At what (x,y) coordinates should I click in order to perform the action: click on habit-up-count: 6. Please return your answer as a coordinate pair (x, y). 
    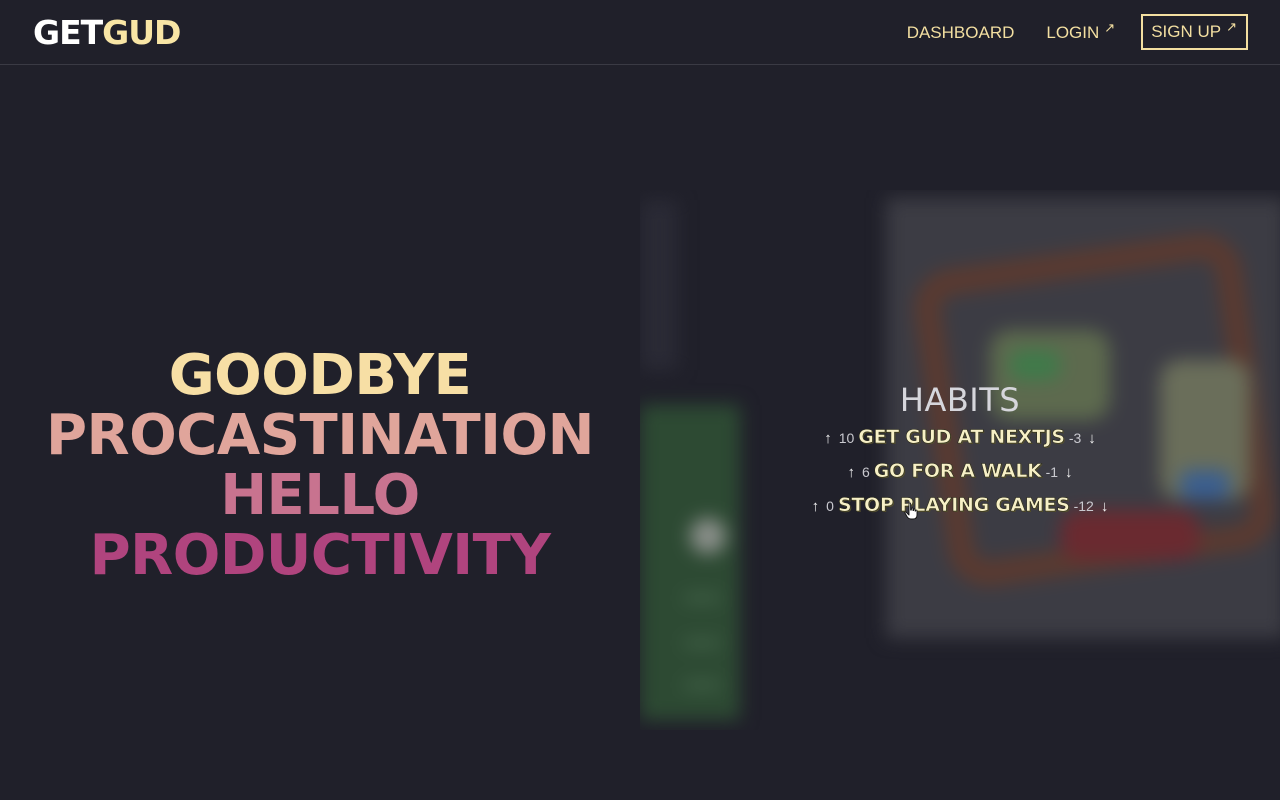
    Looking at the image, I should click on (865, 472).